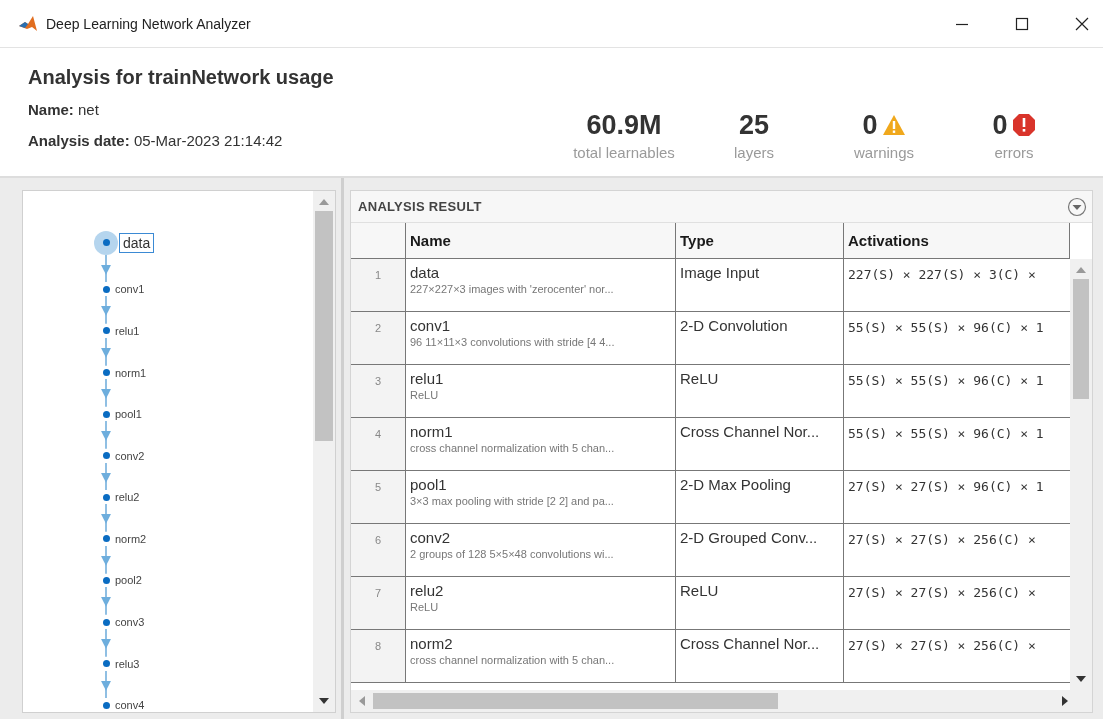 The width and height of the screenshot is (1103, 719). What do you see at coordinates (1077, 206) in the screenshot?
I see `dropdown-icon` at bounding box center [1077, 206].